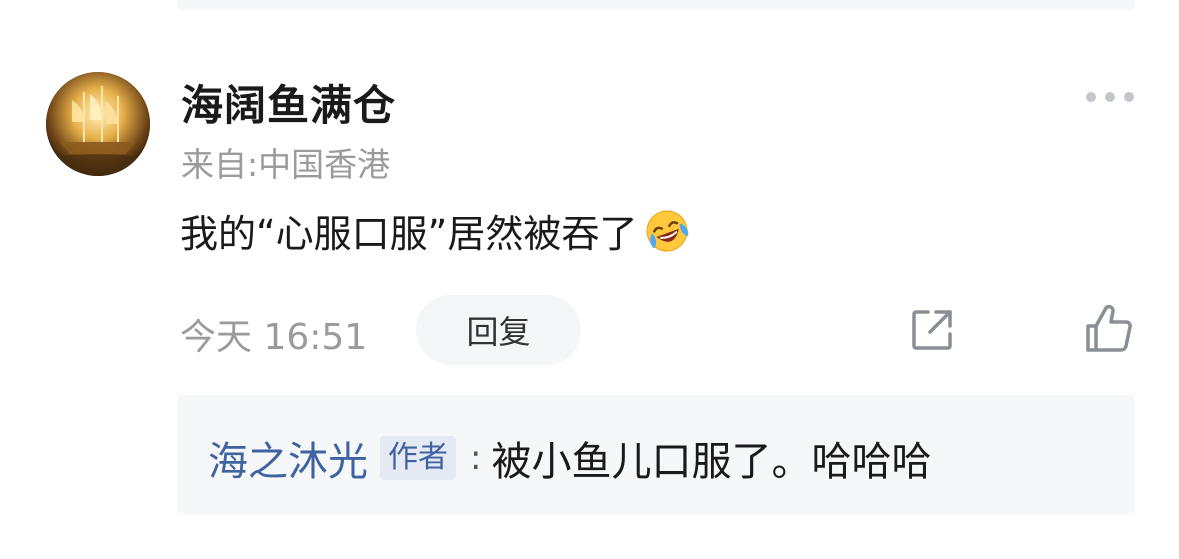 Image resolution: width=1179 pixels, height=559 pixels. Describe the element at coordinates (288, 458) in the screenshot. I see `sub-reply-author: 海之沐光` at that location.